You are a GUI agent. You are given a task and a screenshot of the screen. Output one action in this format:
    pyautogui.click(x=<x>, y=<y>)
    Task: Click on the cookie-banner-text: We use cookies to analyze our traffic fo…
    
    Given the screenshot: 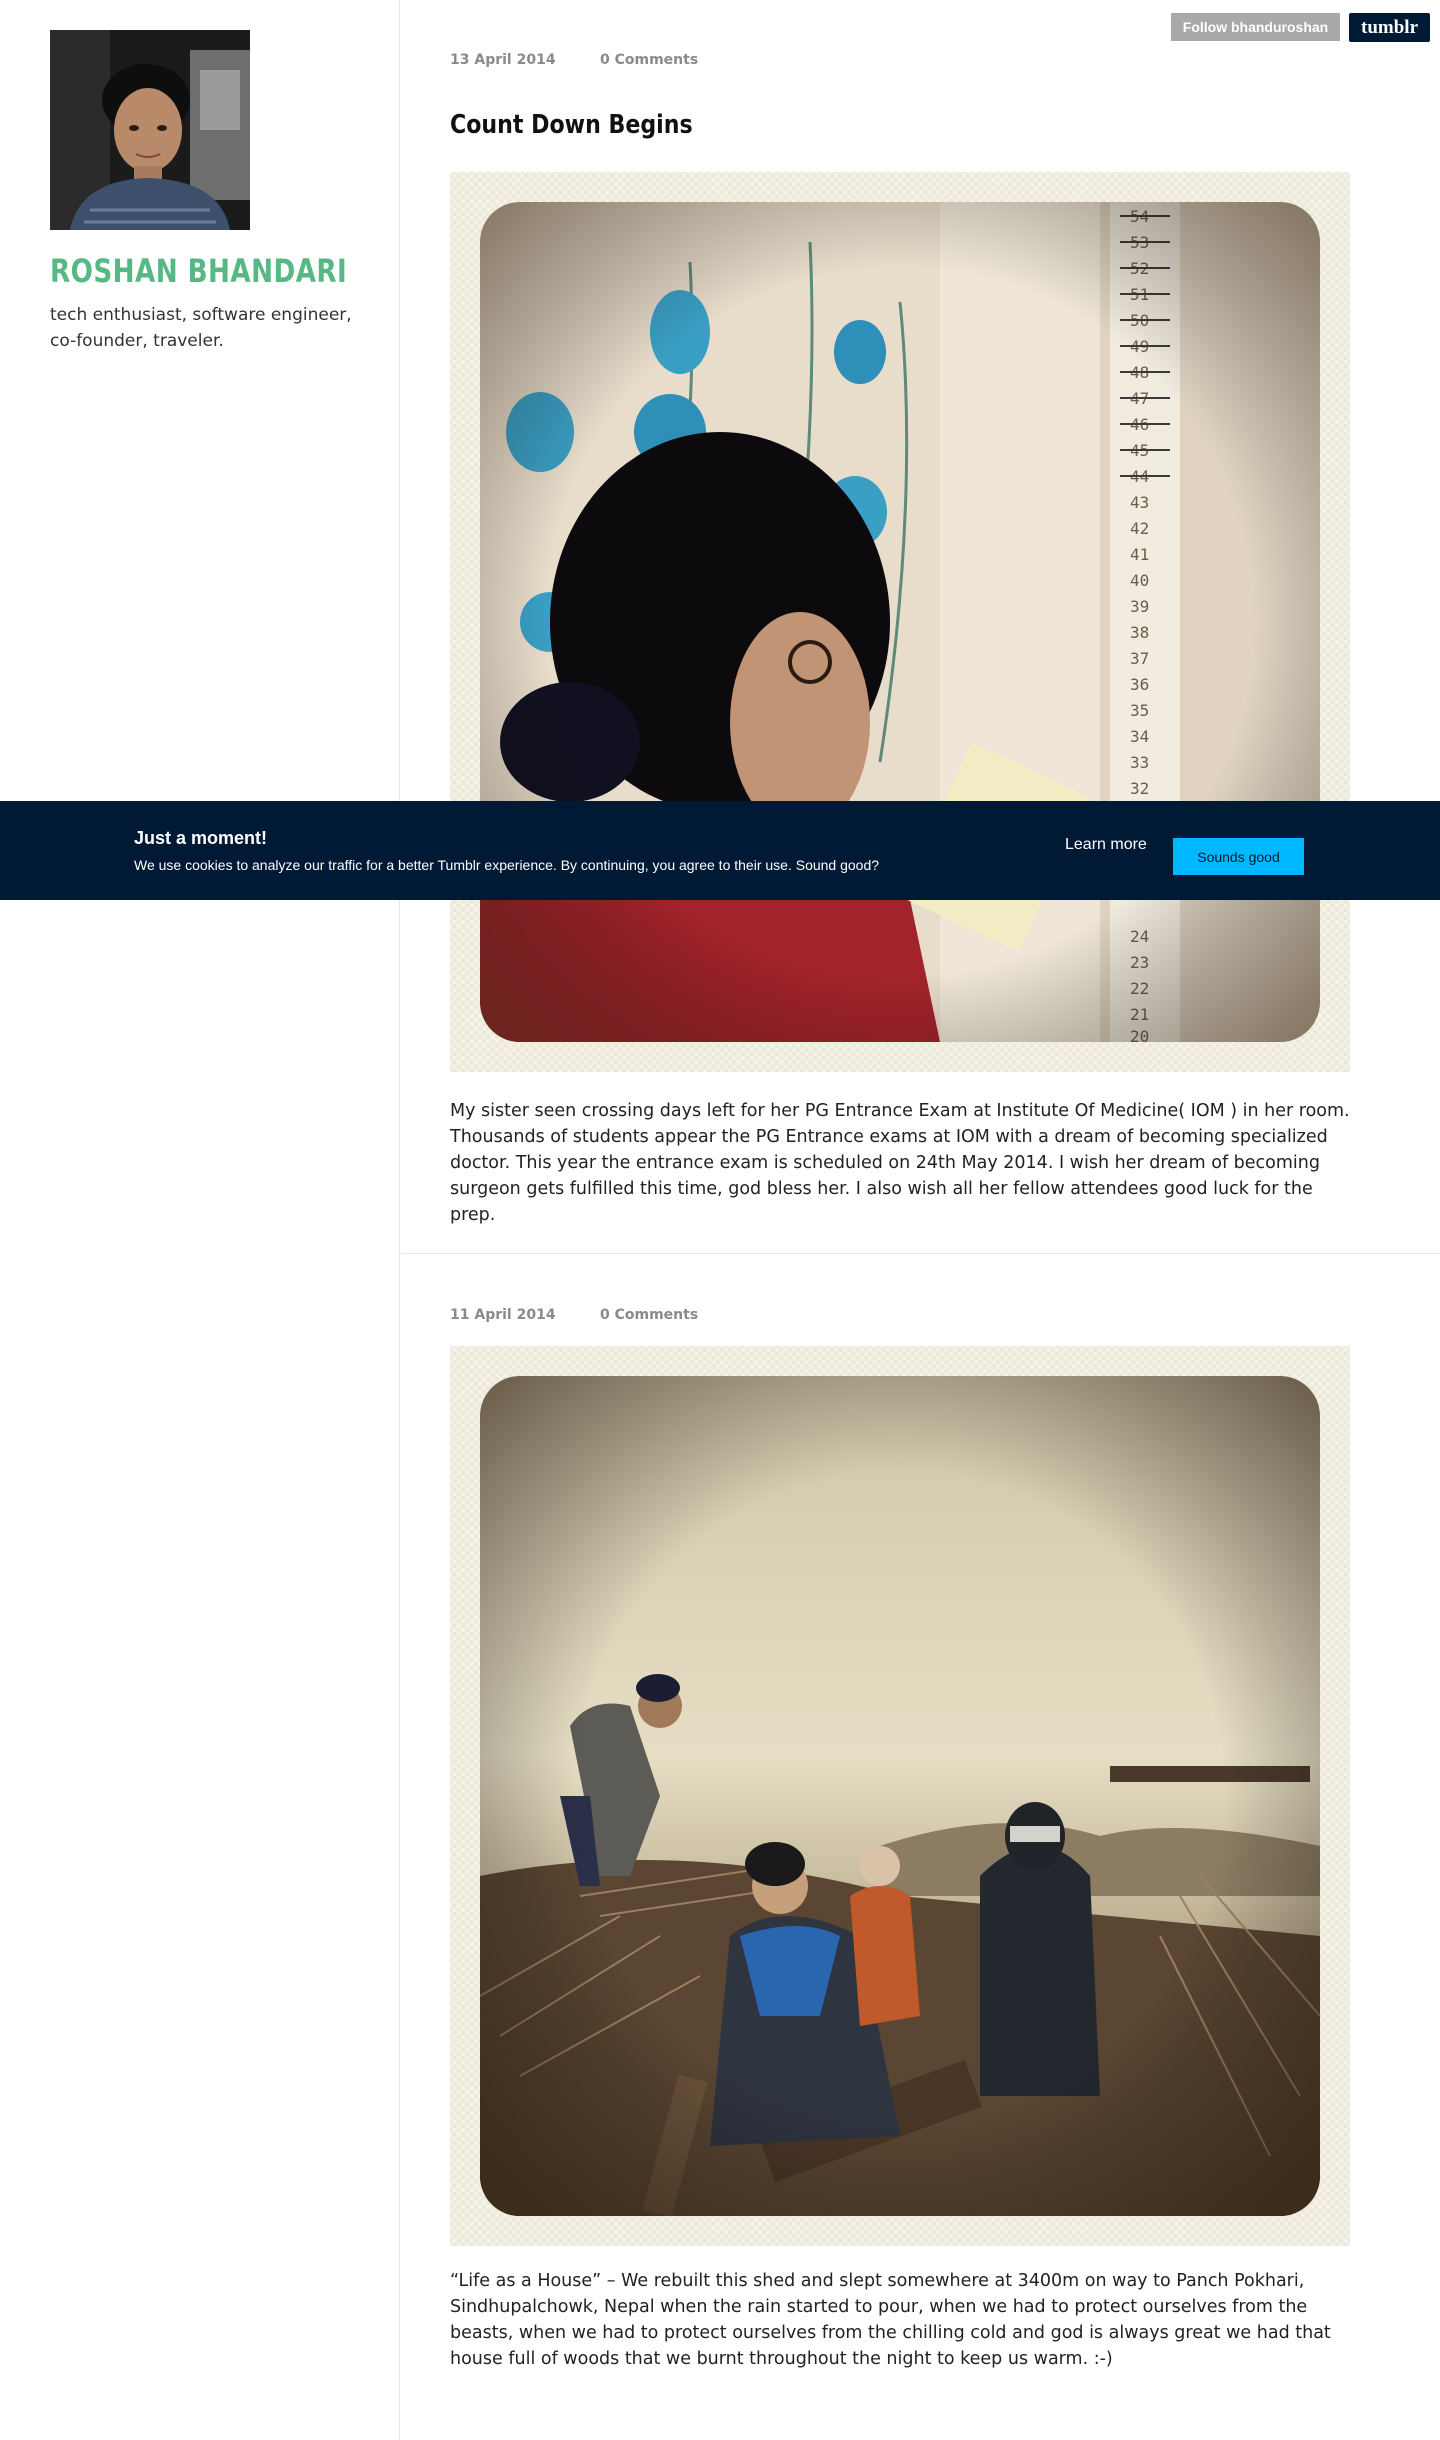 What is the action you would take?
    pyautogui.click(x=507, y=865)
    